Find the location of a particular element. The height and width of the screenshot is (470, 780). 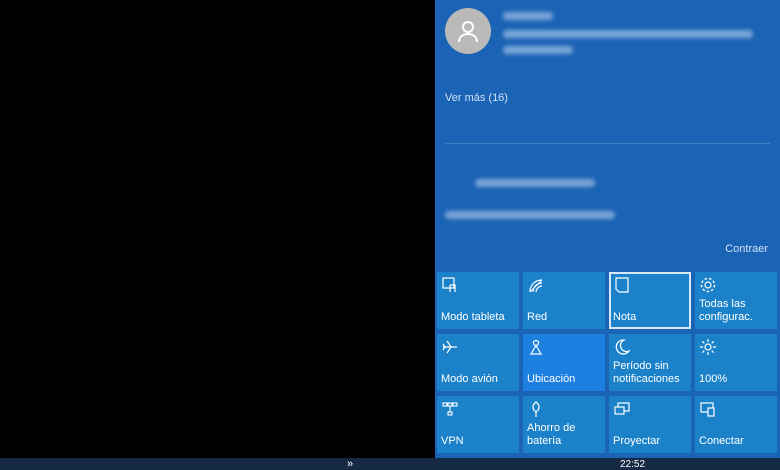

network-icon is located at coordinates (536, 286).